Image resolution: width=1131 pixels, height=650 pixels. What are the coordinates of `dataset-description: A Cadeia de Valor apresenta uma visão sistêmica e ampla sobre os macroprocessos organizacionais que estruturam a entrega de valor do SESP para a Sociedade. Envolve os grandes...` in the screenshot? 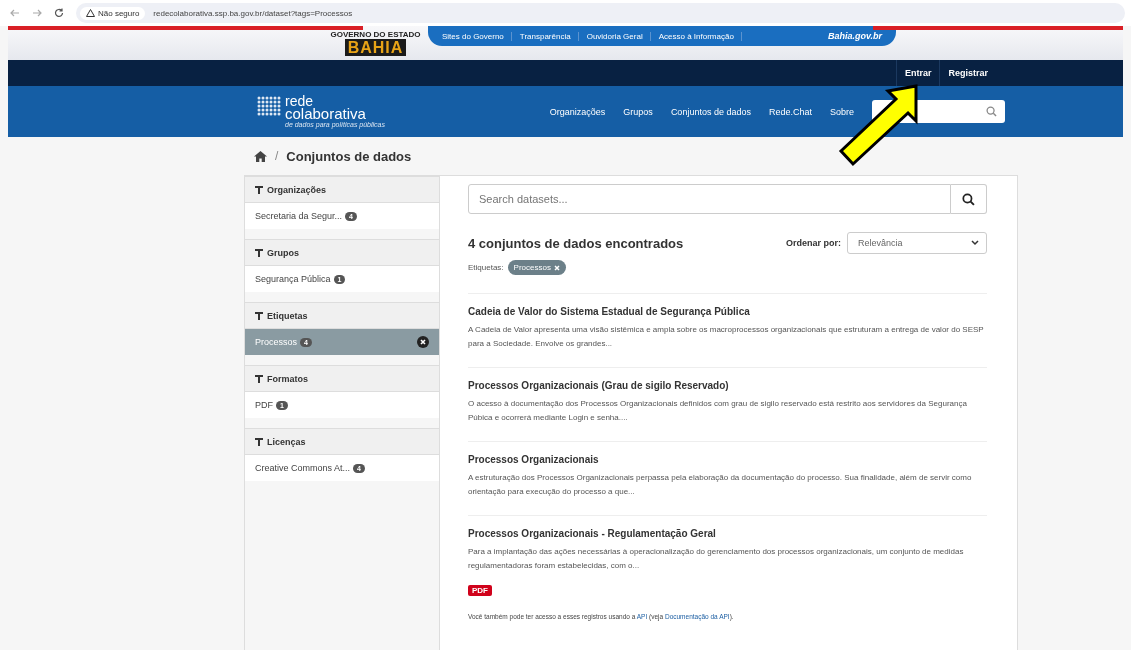 It's located at (726, 337).